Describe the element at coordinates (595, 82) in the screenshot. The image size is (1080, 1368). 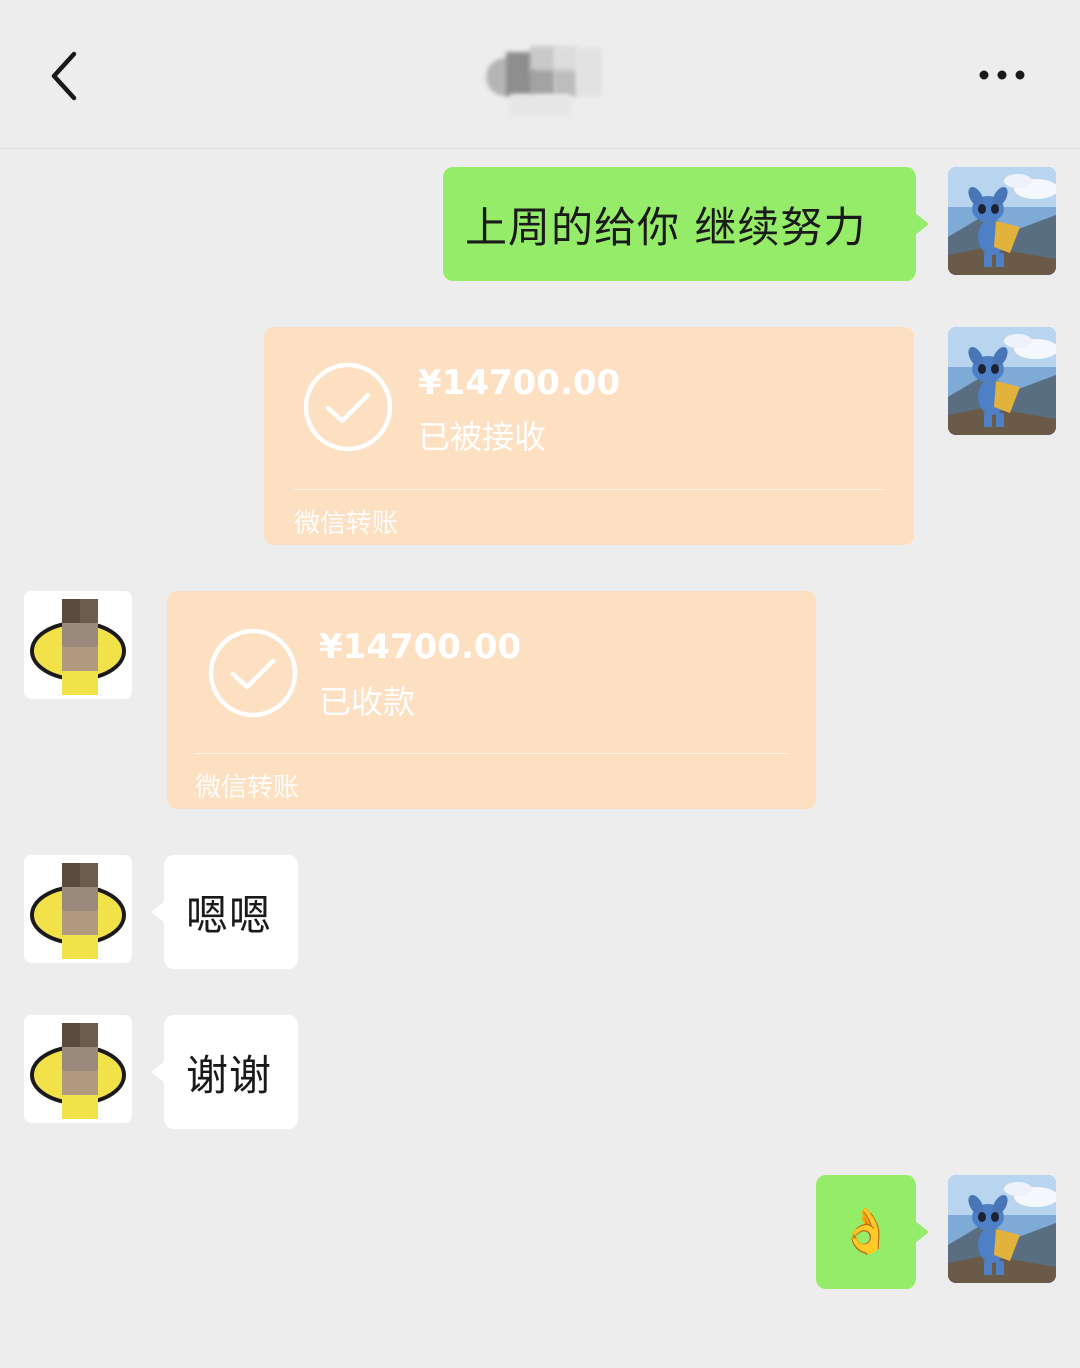
I see `chat-title-obscured` at that location.